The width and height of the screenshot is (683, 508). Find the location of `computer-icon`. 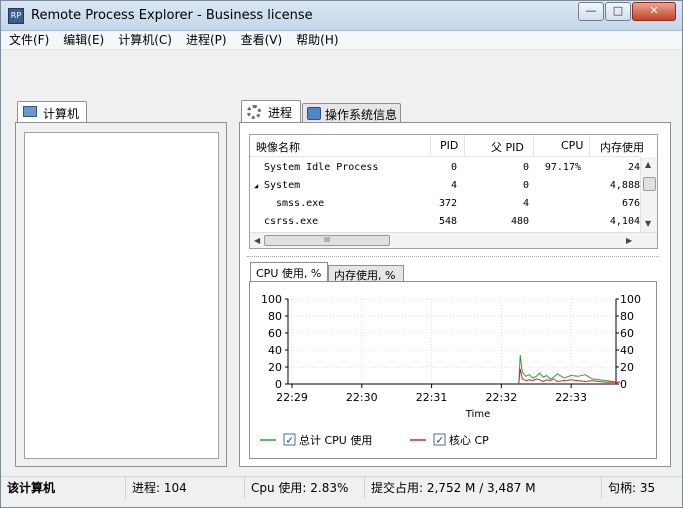

computer-icon is located at coordinates (30, 111).